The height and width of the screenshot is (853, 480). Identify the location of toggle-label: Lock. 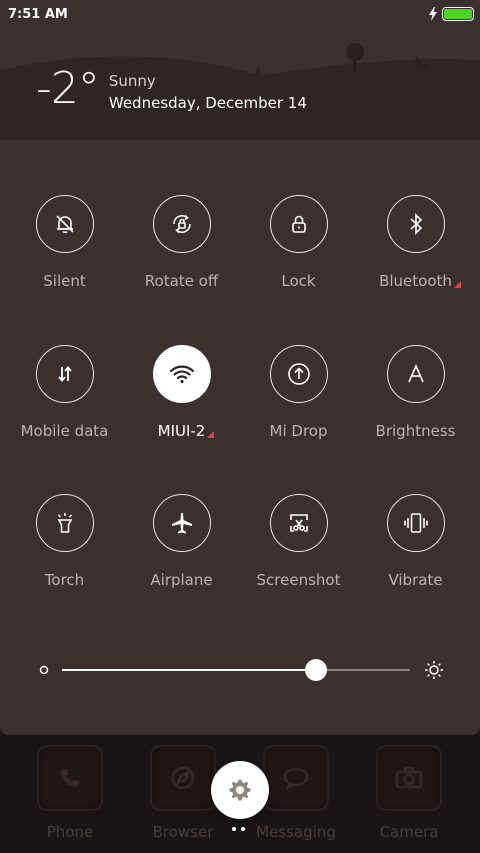
(298, 281).